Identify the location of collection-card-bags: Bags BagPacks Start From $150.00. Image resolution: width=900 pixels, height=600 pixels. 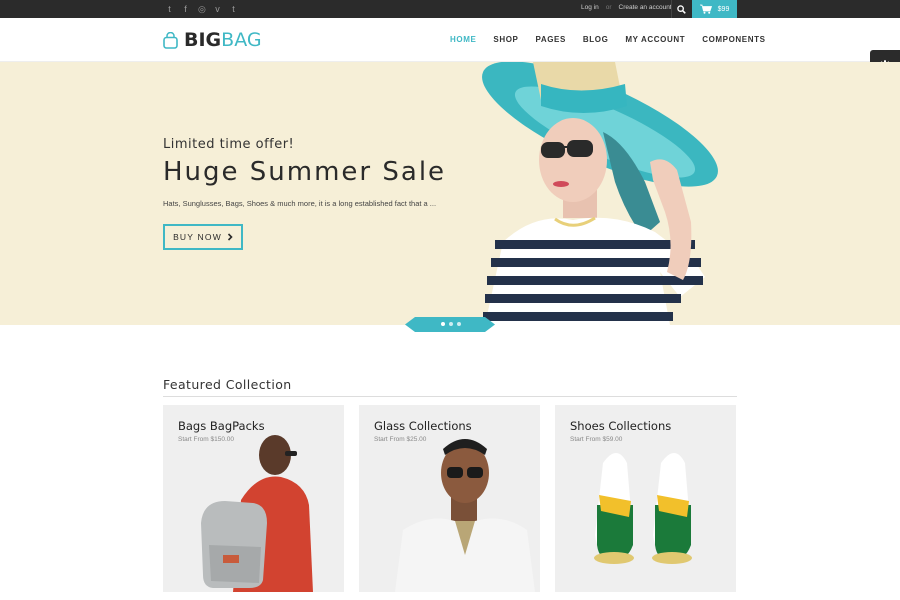
(253, 498).